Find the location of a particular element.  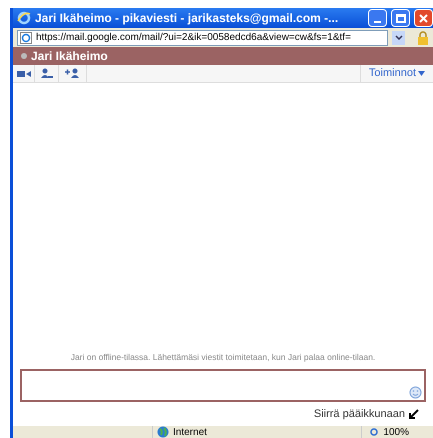

offline-notice: Jari on offline-tilassa. Lähettämäsi viestit toimitetaan, kun Jari palaa online-tilaan. is located at coordinates (223, 357).